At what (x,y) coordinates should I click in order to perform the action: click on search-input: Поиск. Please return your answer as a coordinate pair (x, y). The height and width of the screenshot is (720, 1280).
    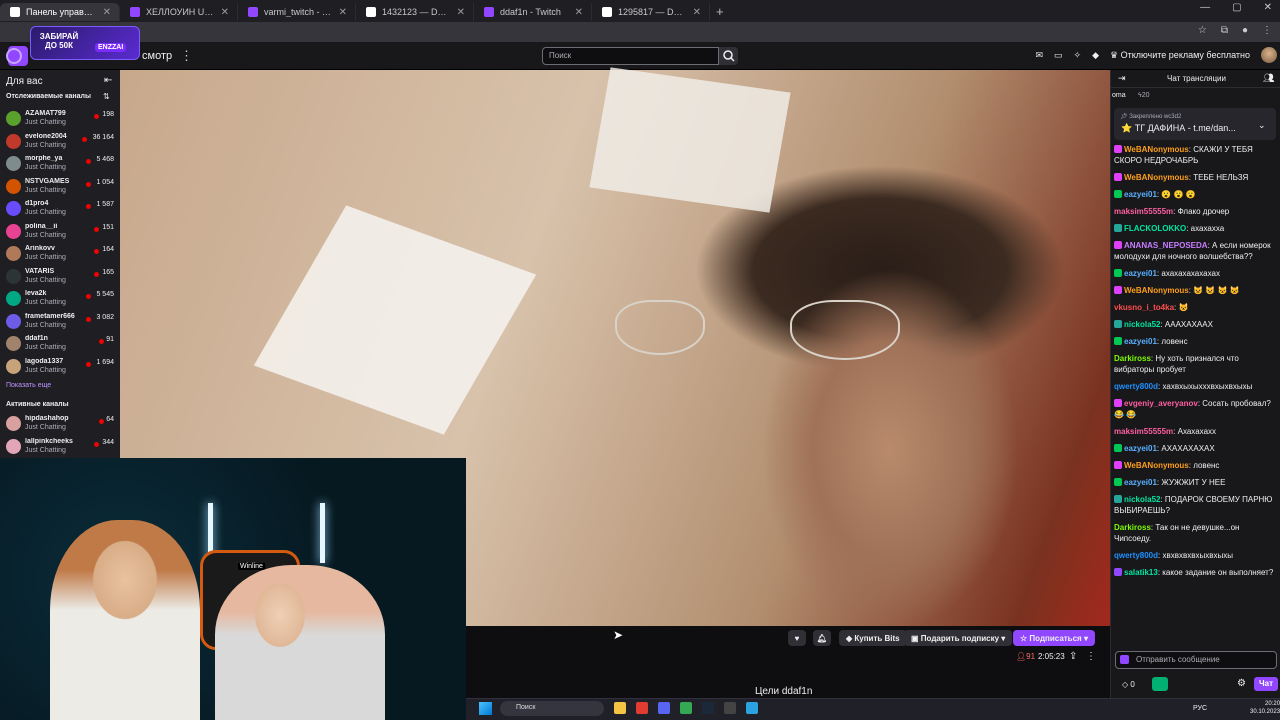
    Looking at the image, I should click on (630, 56).